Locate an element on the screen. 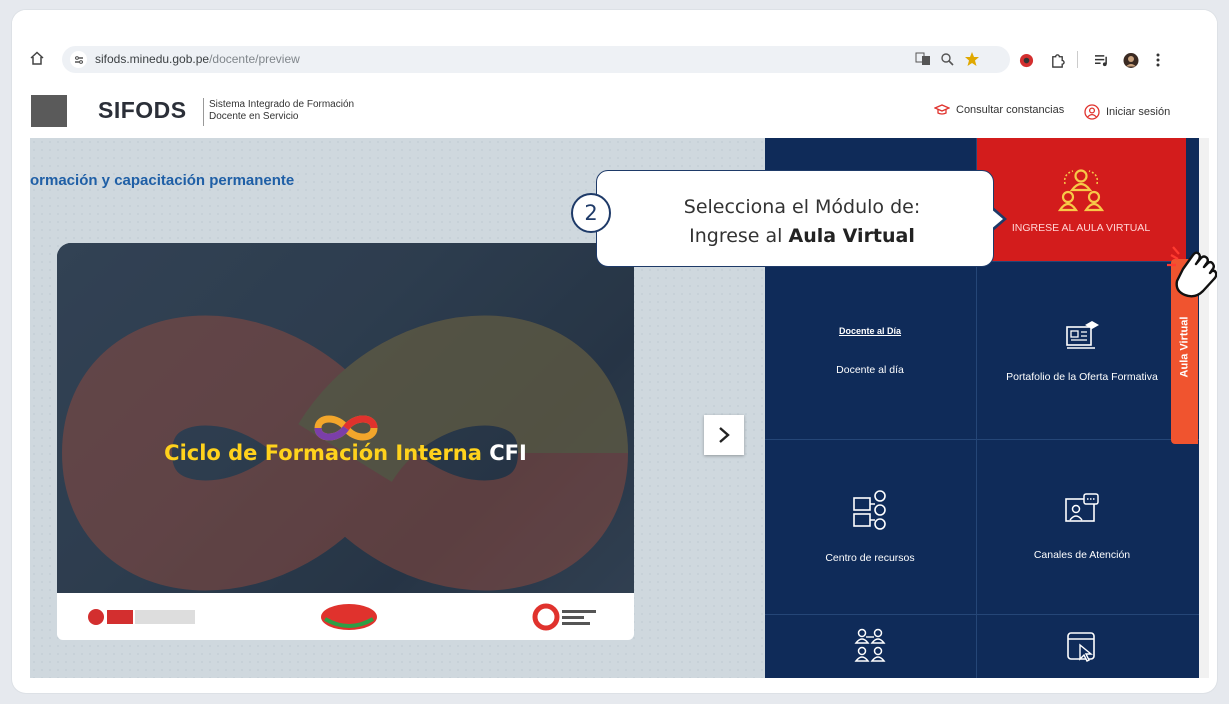 This screenshot has height=704, width=1229. chevron-right-icon is located at coordinates (724, 435).